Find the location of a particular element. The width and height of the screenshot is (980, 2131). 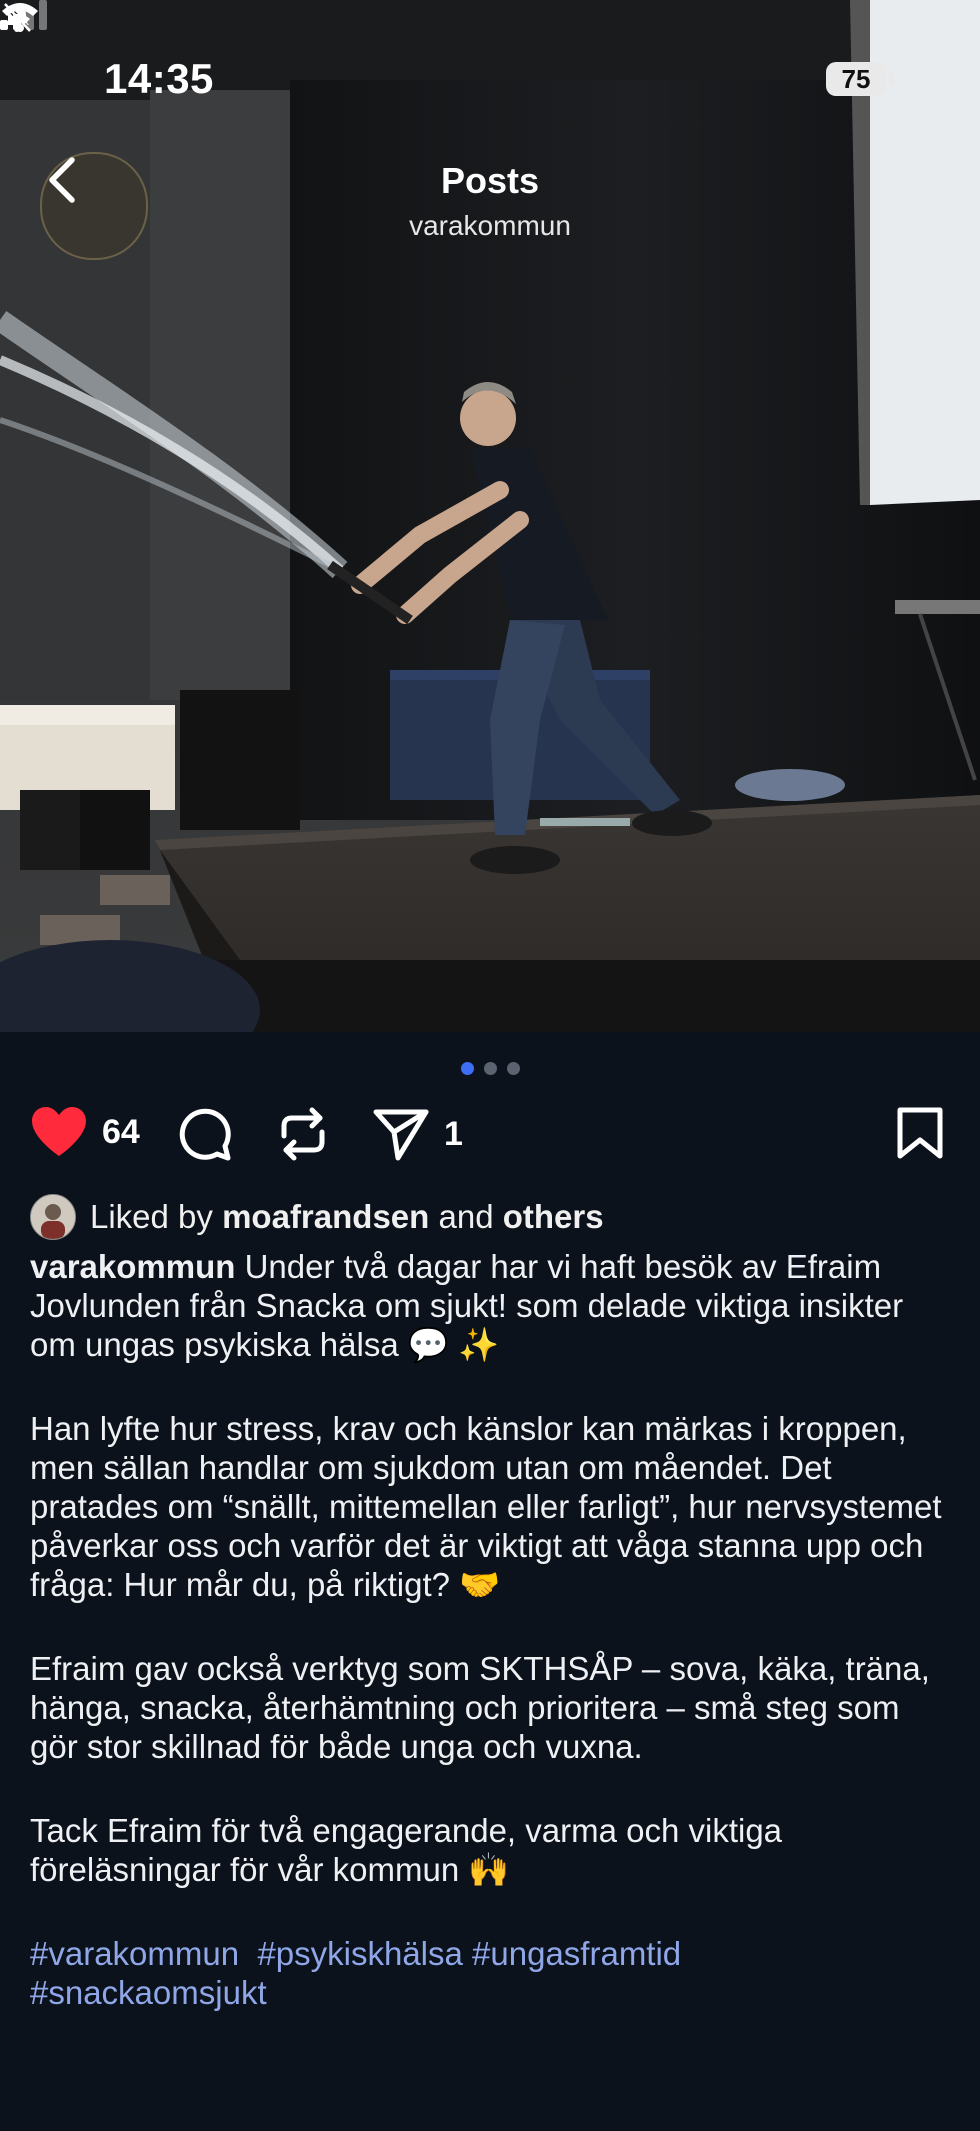

caption-username: varakommun is located at coordinates (132, 1266).